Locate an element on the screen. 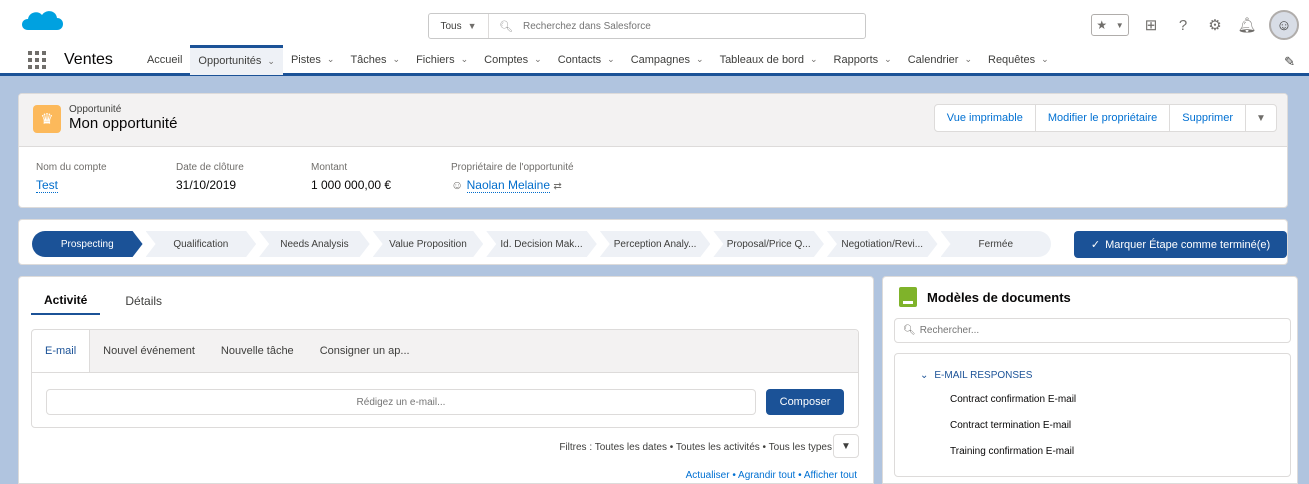 This screenshot has width=1309, height=484. compose-row: Composer is located at coordinates (446, 402).